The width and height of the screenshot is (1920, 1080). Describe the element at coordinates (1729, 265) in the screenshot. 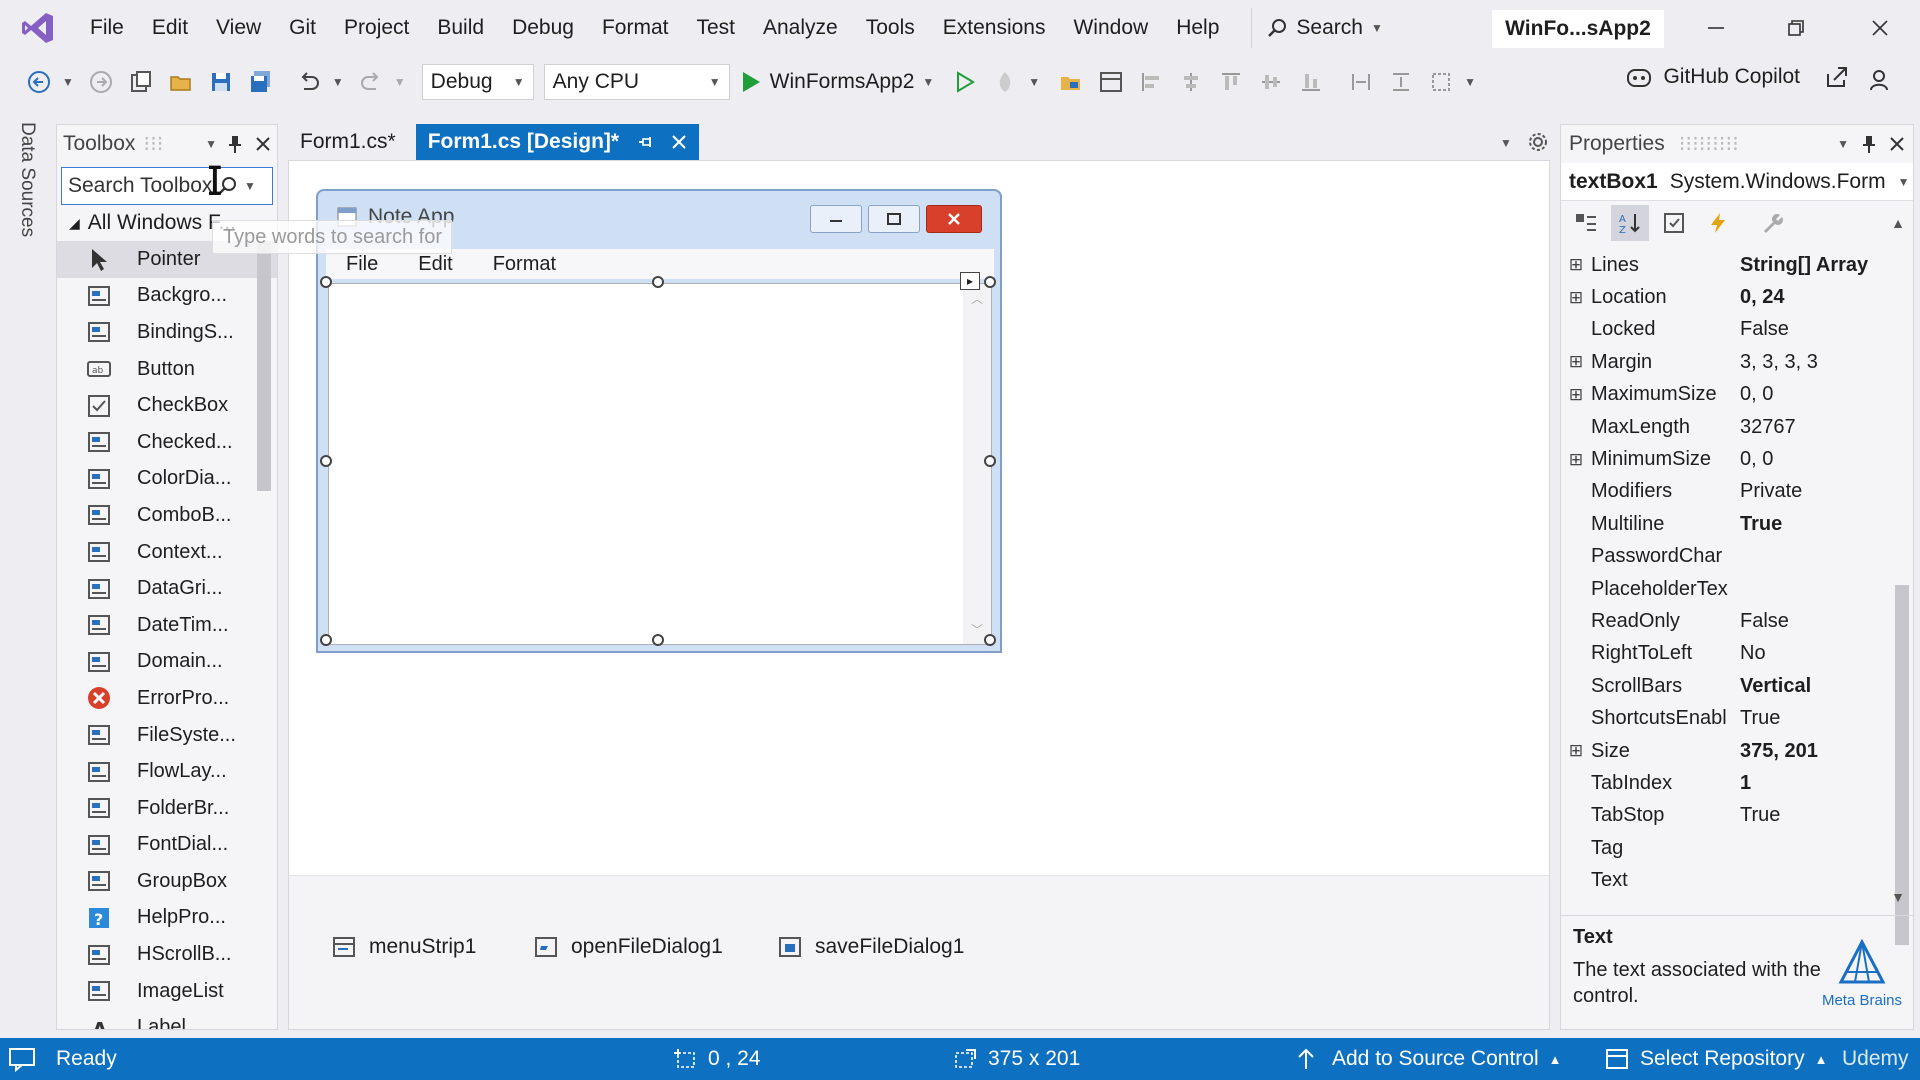

I see `property-row: ⊞ Lines String[] Array` at that location.